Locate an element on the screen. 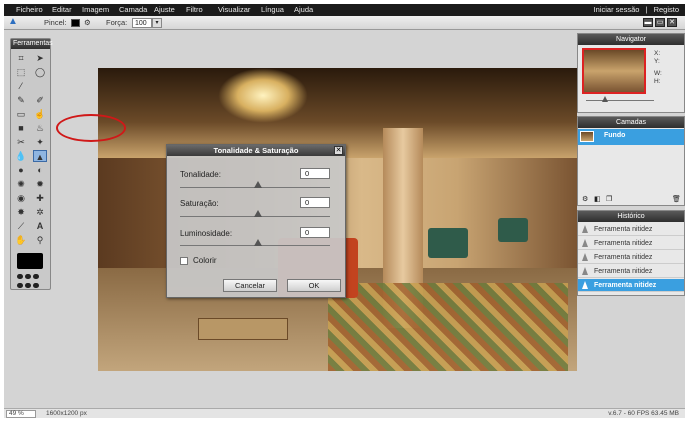 Image resolution: width=691 pixels, height=422 pixels. maximize-button: ▭ is located at coordinates (660, 22).